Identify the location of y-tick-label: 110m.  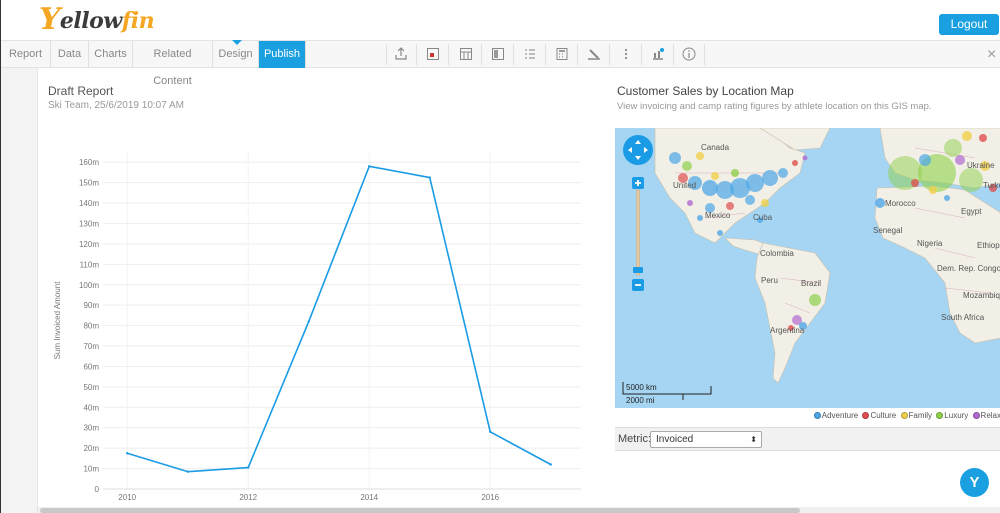
(90, 264).